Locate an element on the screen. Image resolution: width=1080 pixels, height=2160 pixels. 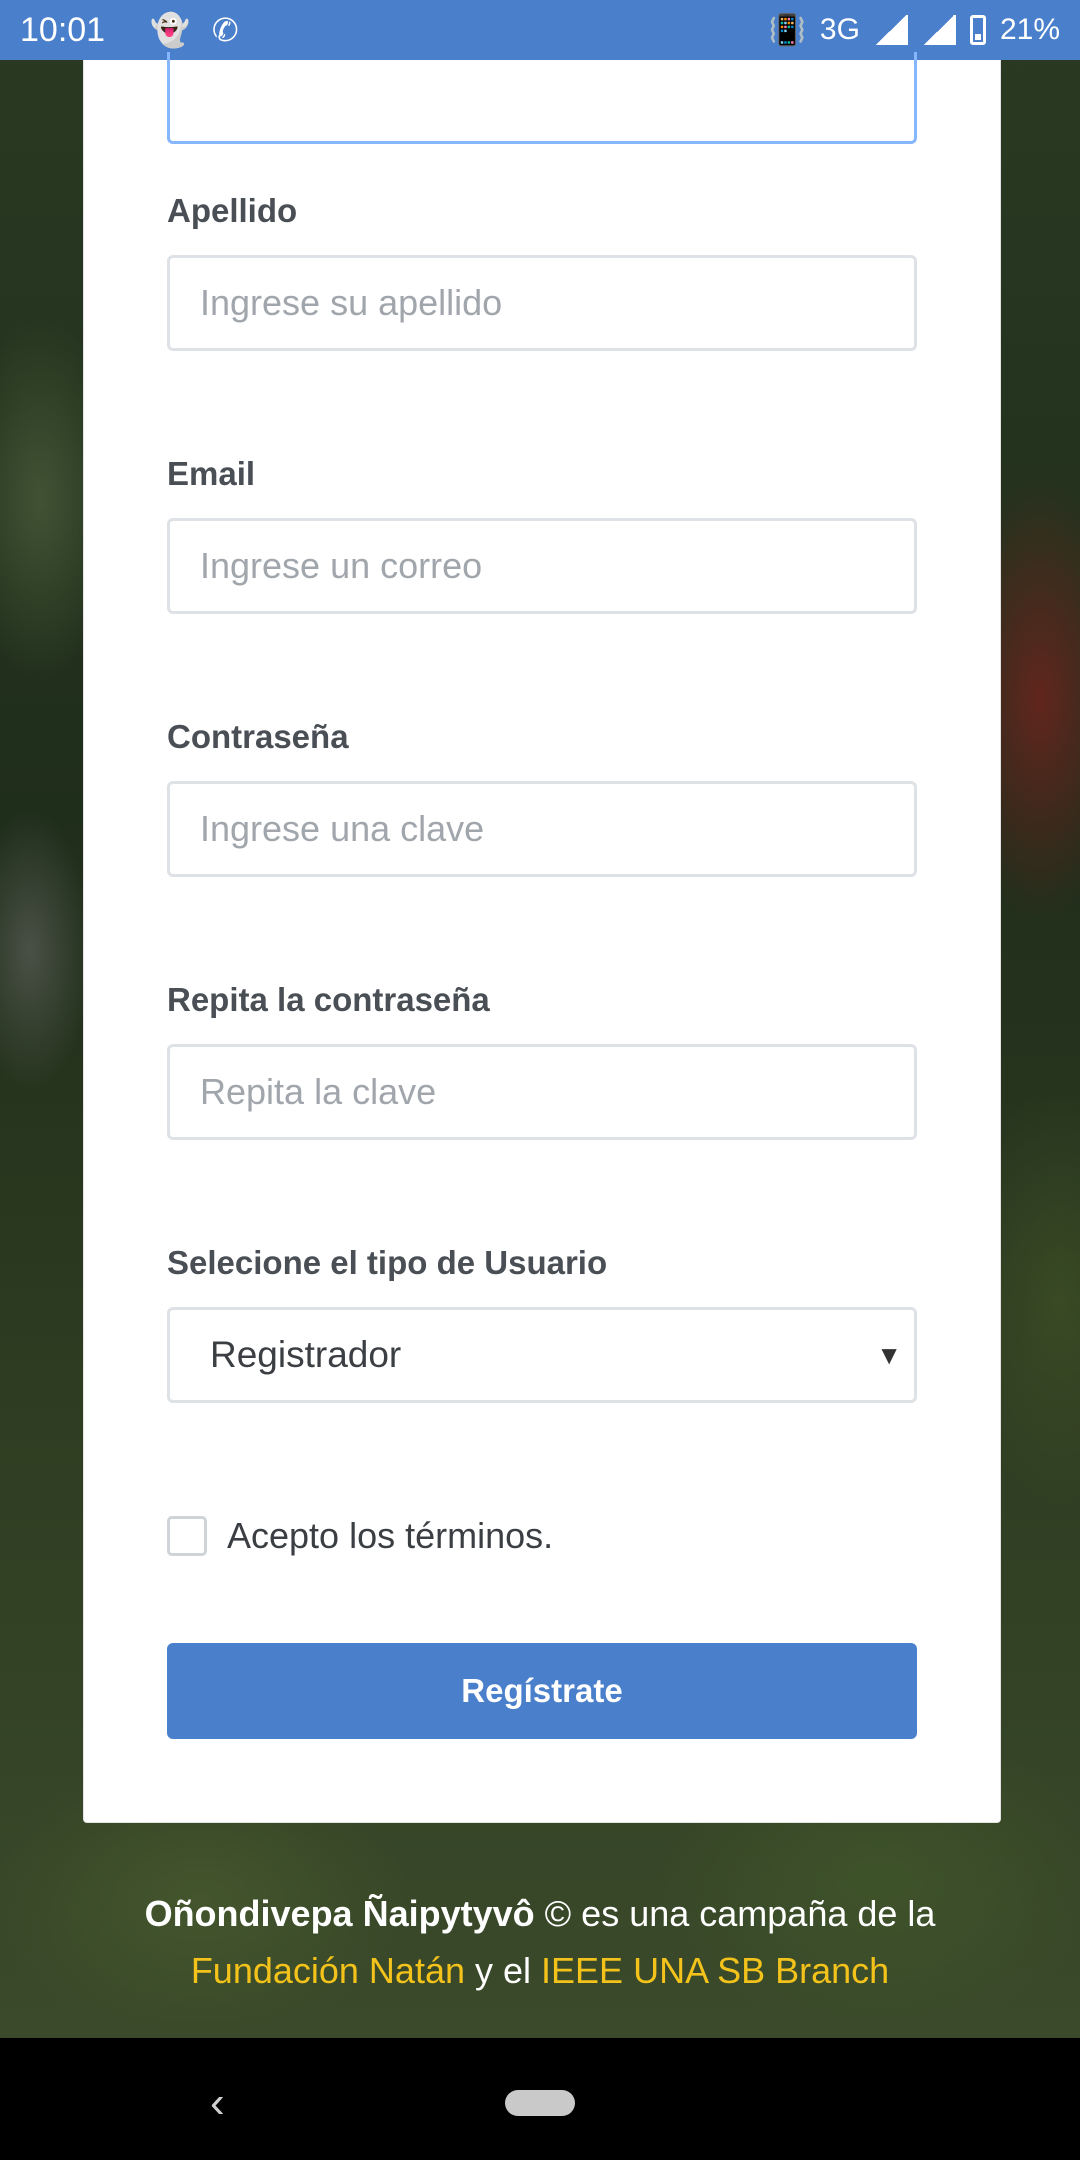
whatsapp-icon: ✆ is located at coordinates (225, 30).